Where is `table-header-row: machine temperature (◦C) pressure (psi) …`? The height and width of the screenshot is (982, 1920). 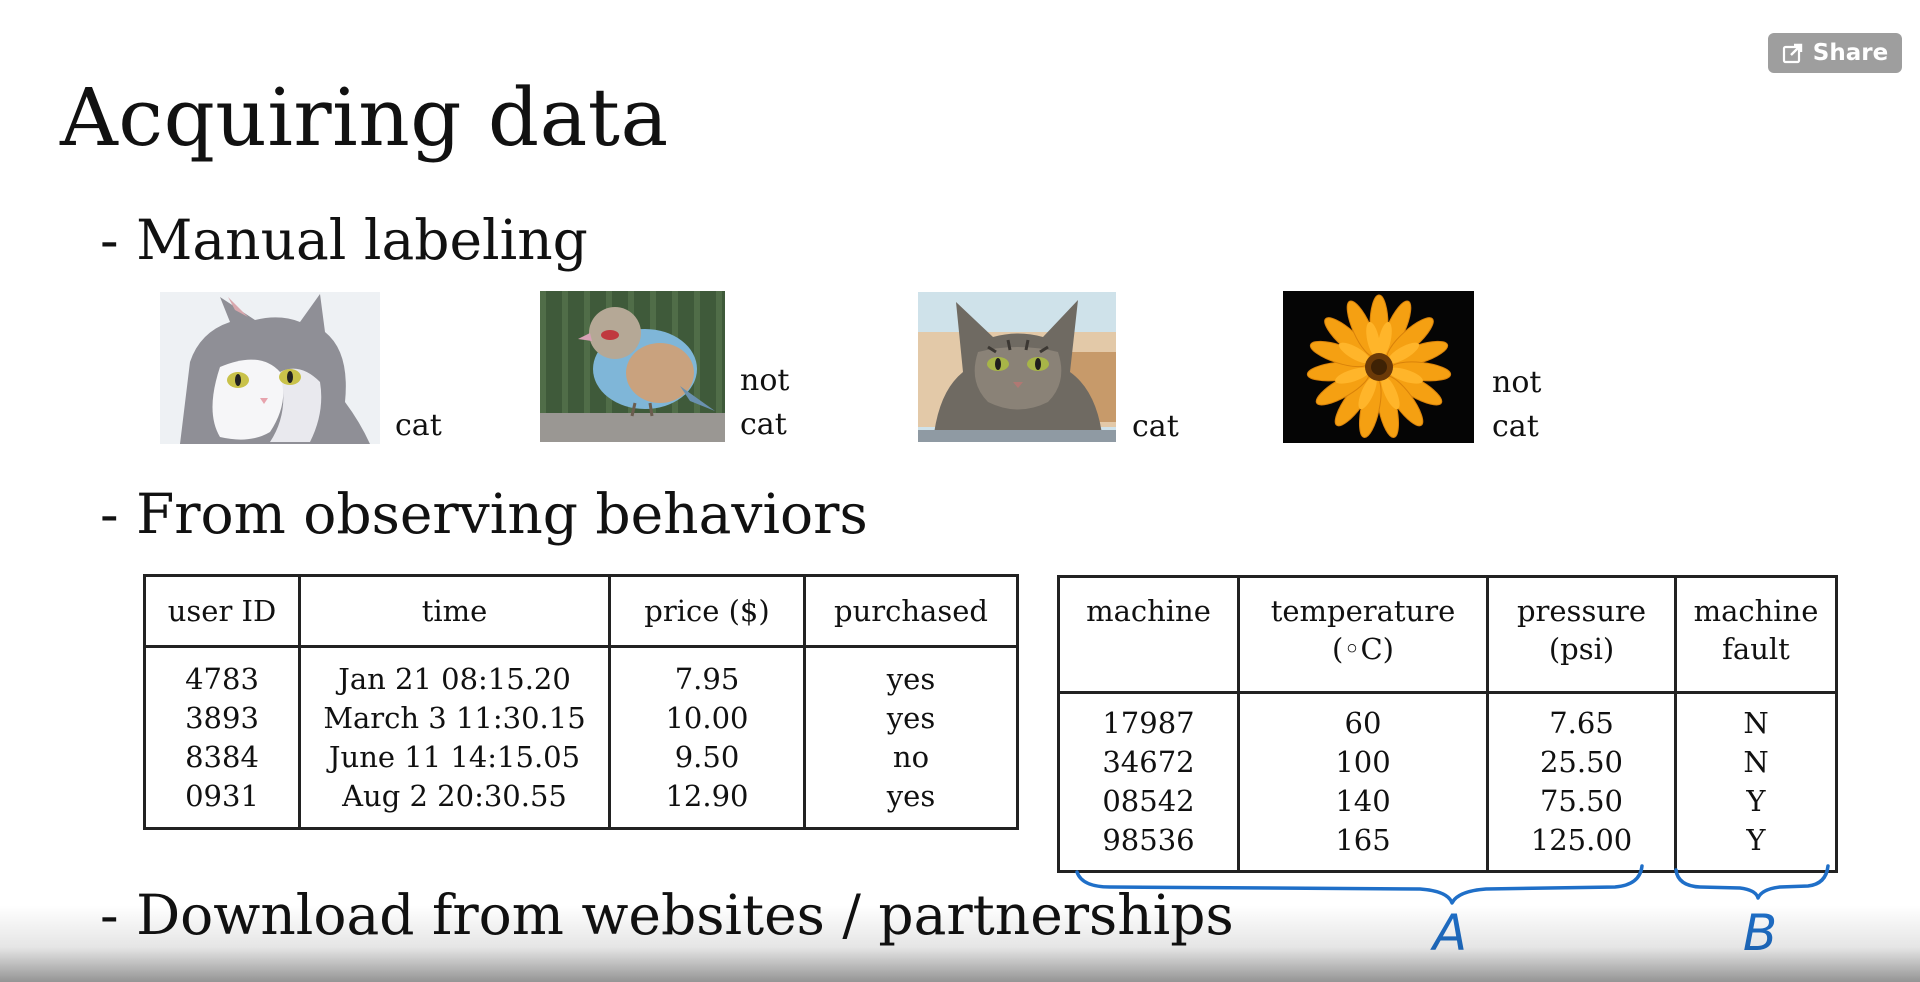 table-header-row: machine temperature (◦C) pressure (psi) … is located at coordinates (1447, 634).